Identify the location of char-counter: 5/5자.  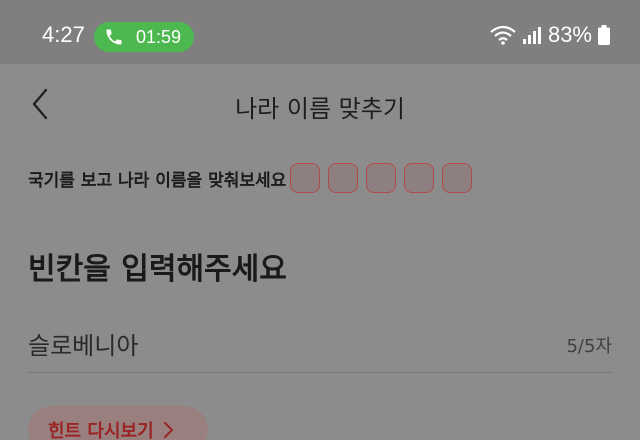
(589, 346).